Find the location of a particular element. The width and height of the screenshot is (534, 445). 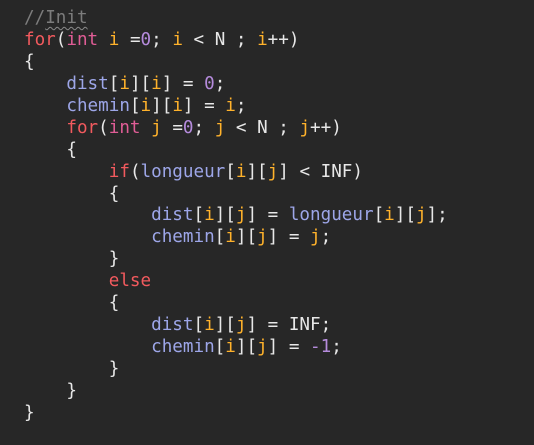

code-line: if(longueur[i][j] < INF) is located at coordinates (236, 173).